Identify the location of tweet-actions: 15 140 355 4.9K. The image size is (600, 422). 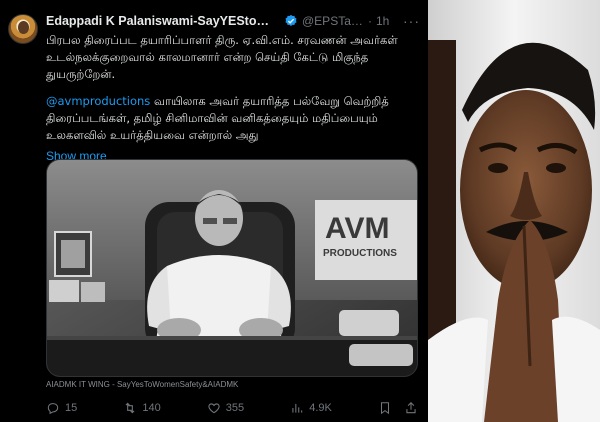
(232, 408).